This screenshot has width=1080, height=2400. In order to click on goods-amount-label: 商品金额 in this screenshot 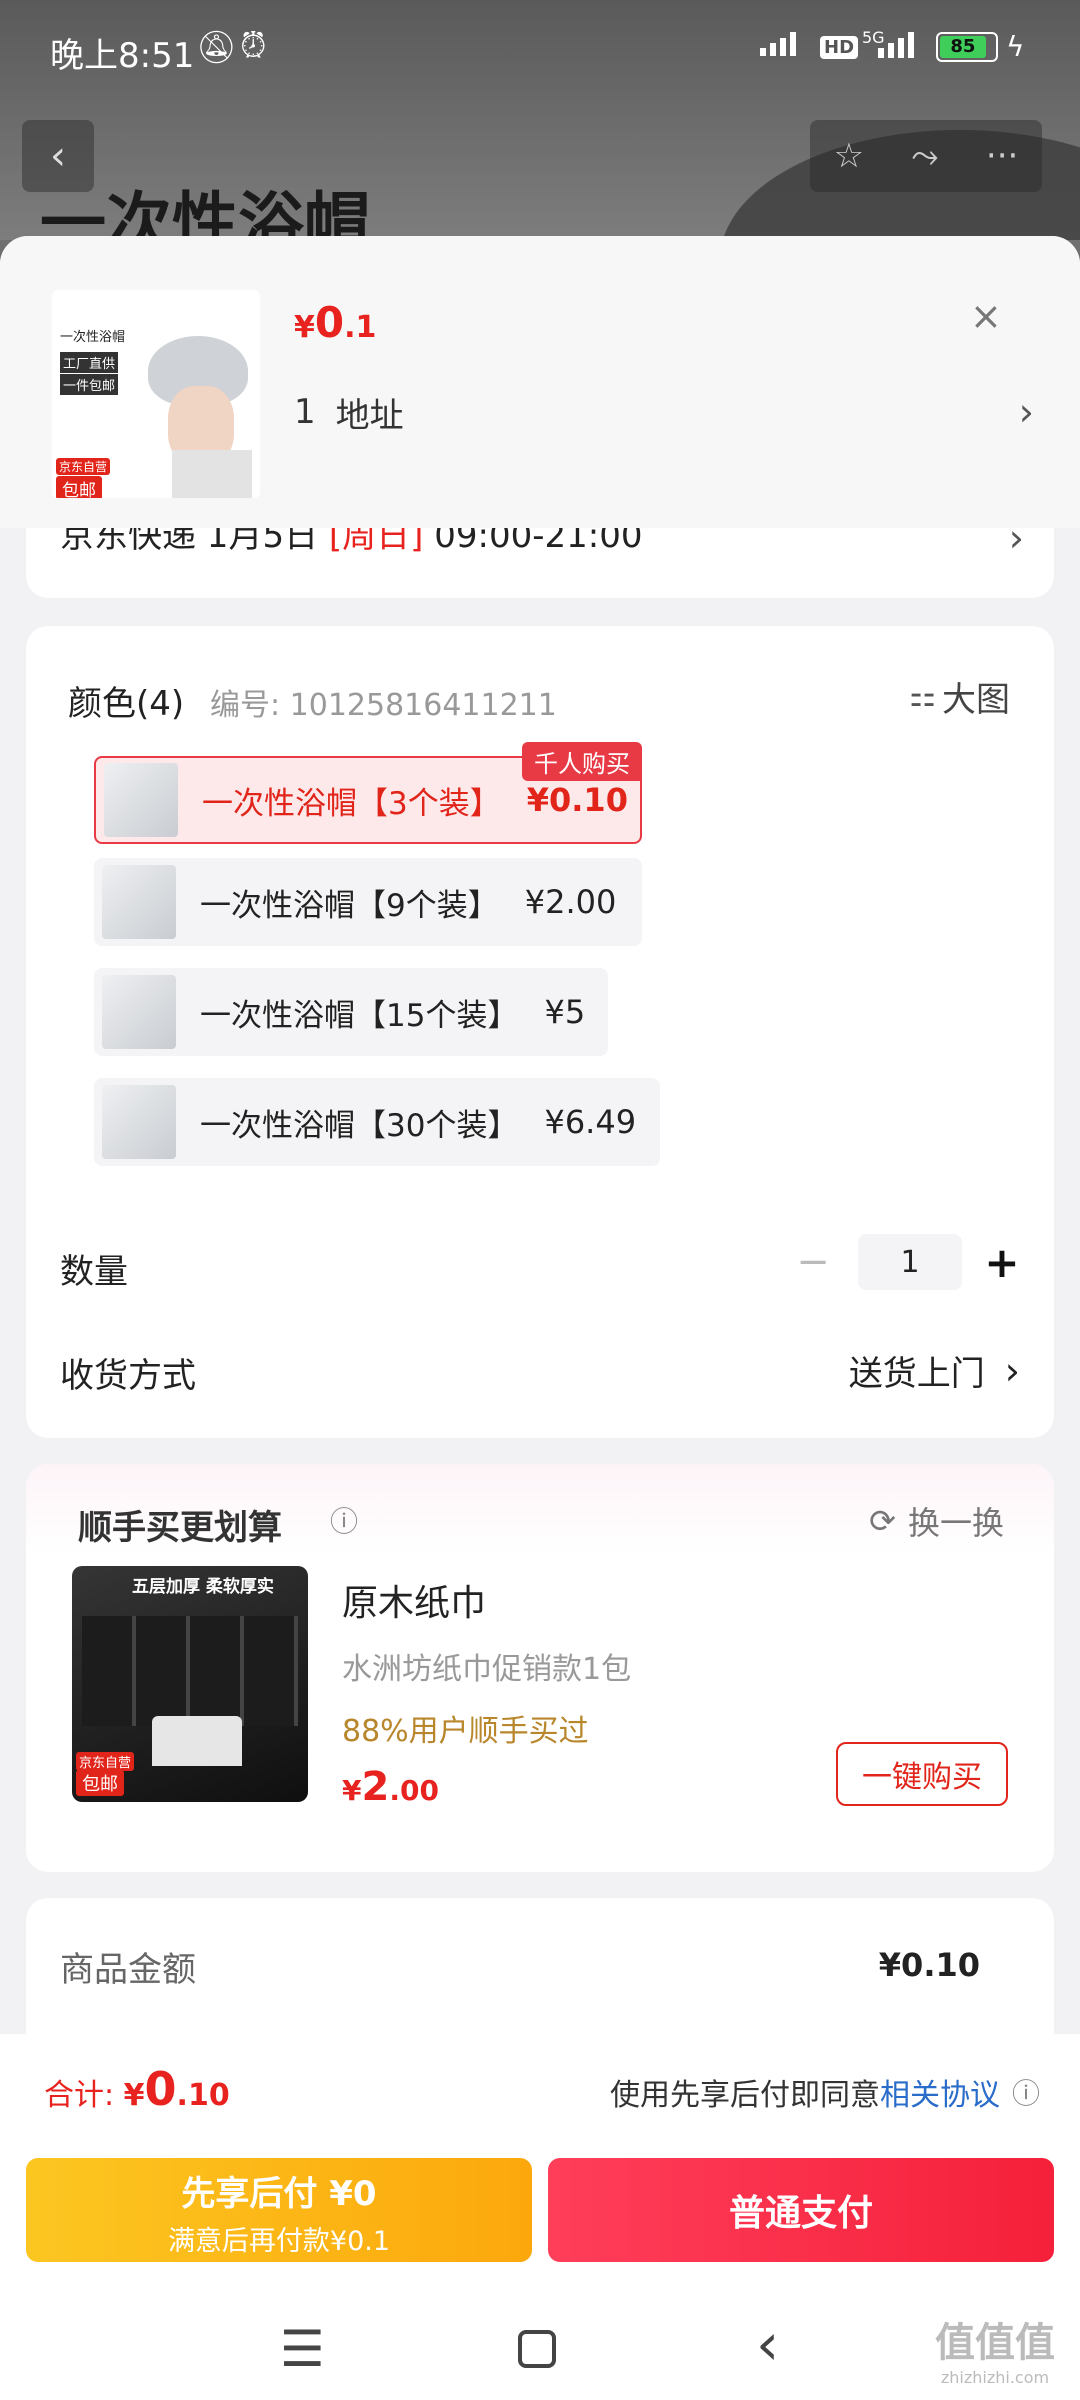, I will do `click(128, 1970)`.